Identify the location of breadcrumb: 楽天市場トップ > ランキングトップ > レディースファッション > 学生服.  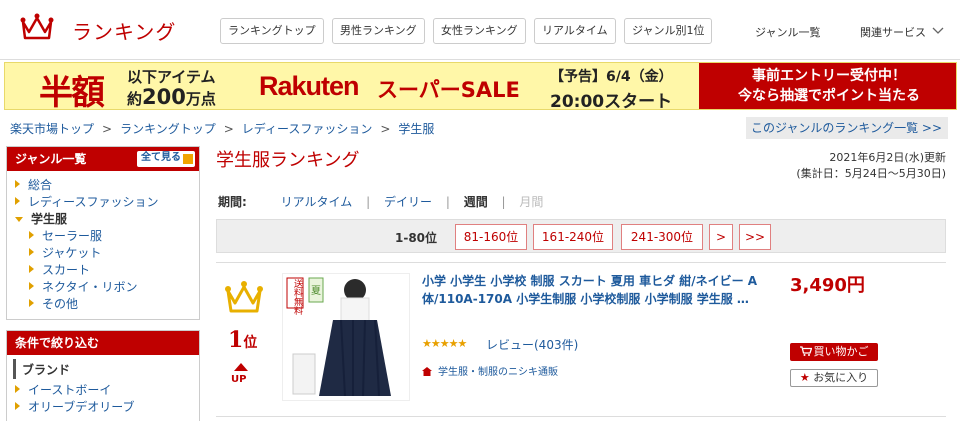
(222, 128).